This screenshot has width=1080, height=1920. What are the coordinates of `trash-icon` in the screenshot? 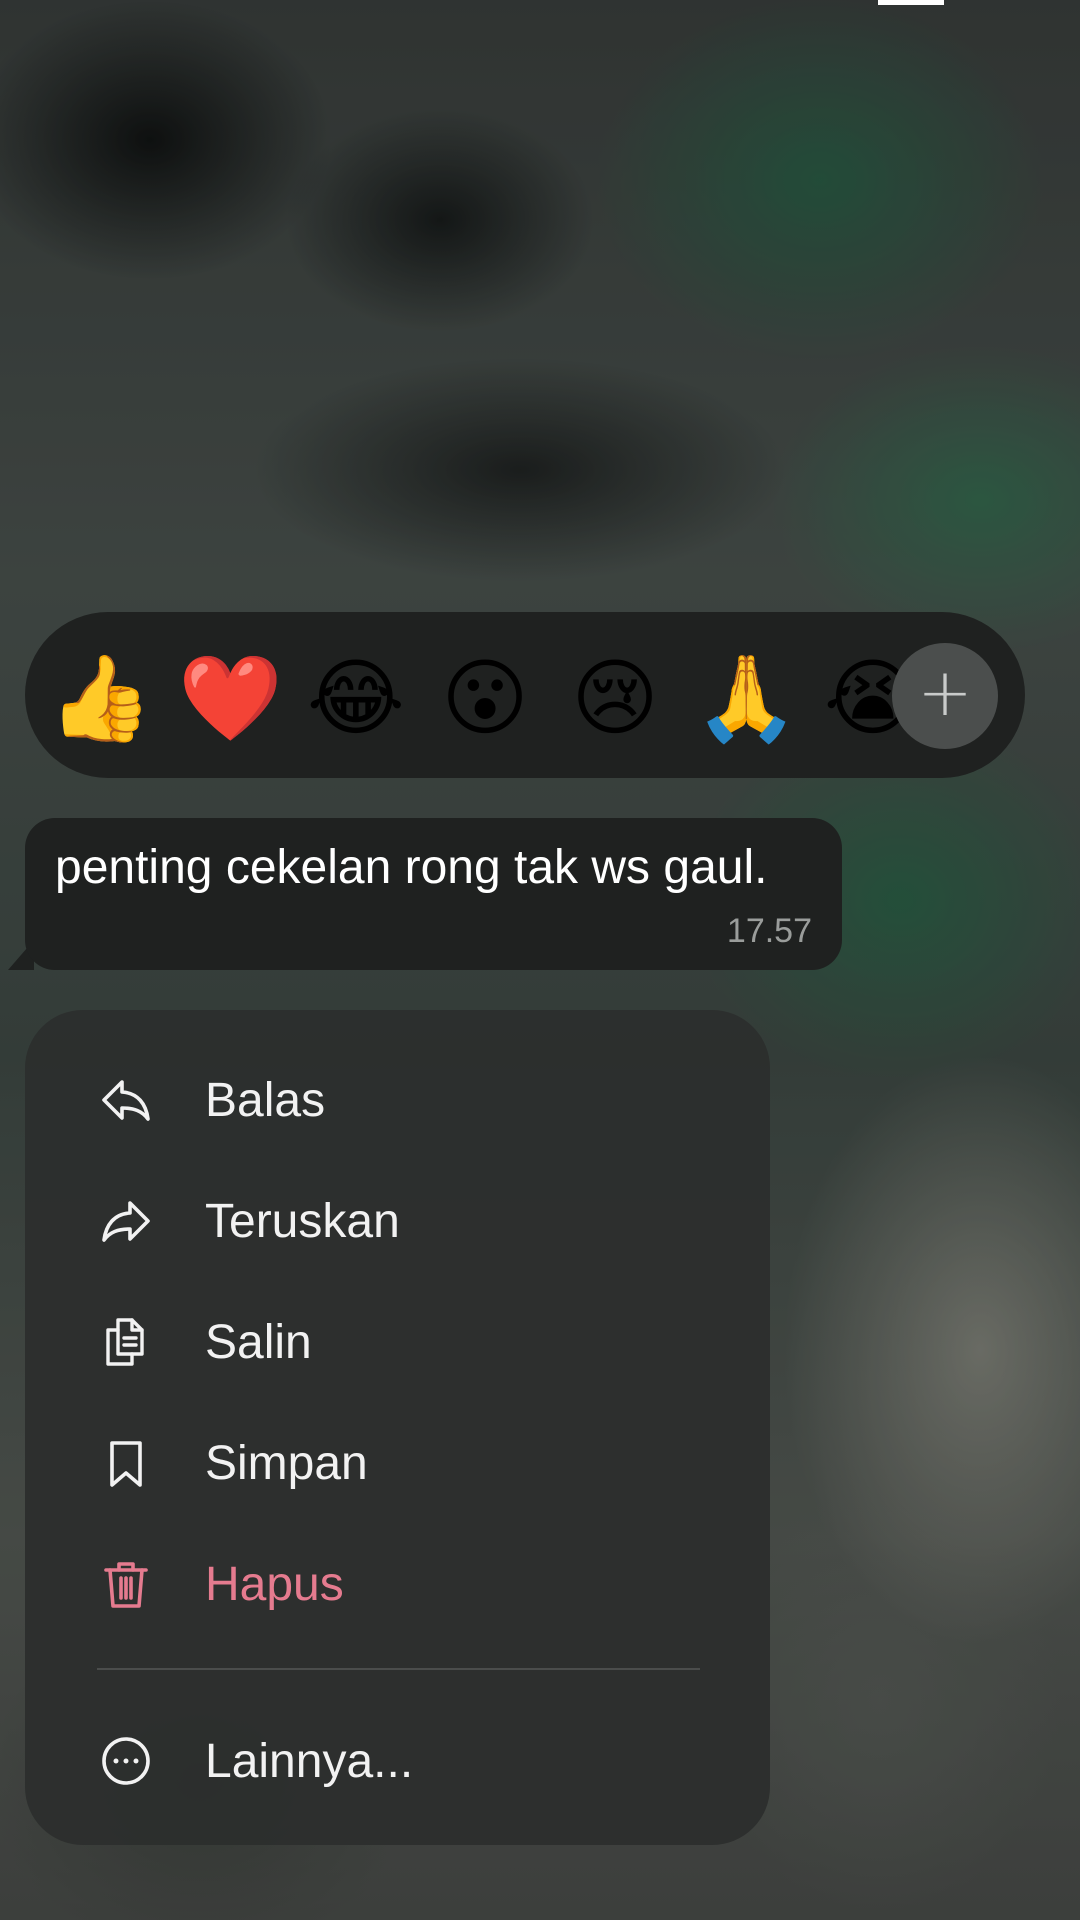 It's located at (126, 1585).